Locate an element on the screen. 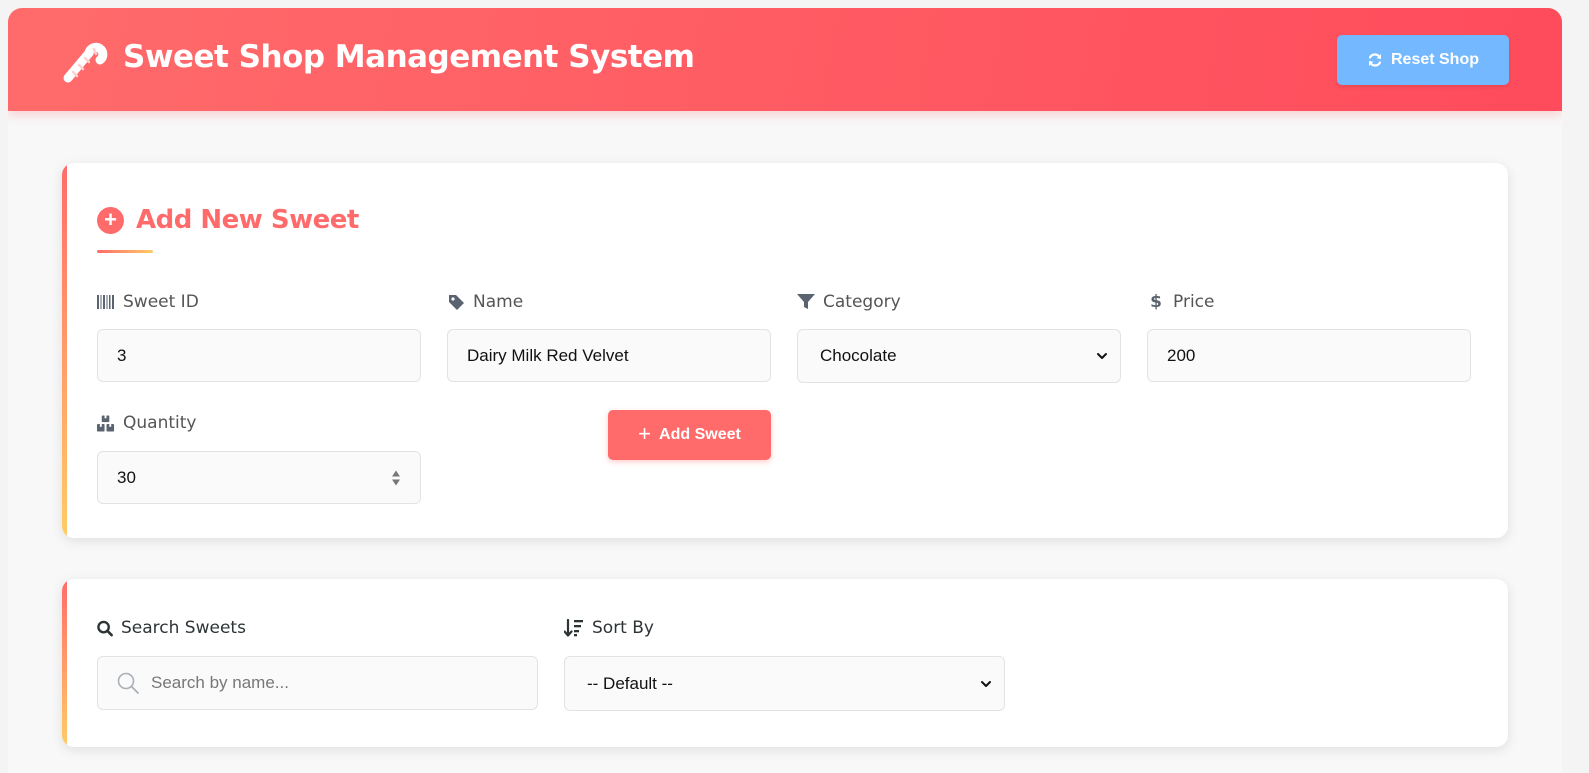  barcode-icon is located at coordinates (106, 302).